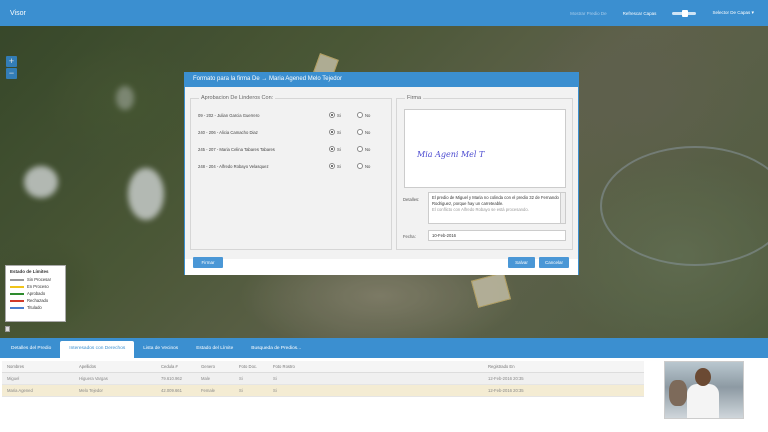 Image resolution: width=768 pixels, height=432 pixels. I want to click on person-photo, so click(704, 390).